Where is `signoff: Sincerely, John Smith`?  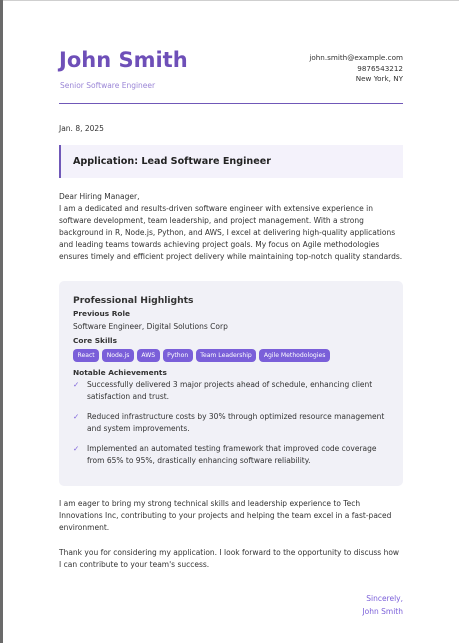 signoff: Sincerely, John Smith is located at coordinates (382, 605).